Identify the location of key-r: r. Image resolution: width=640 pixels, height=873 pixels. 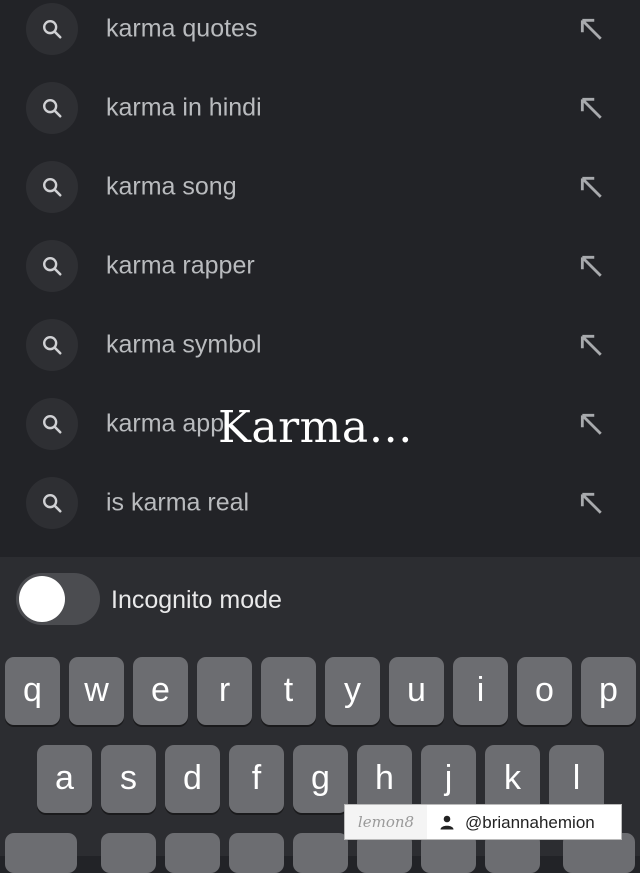
(224, 691).